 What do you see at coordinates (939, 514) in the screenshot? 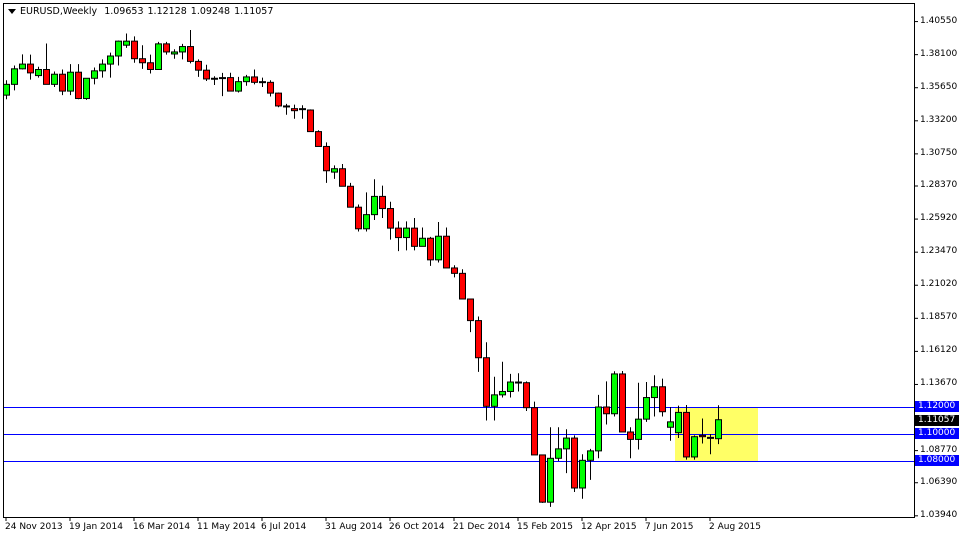
I see `price-axis-label: 1.03940` at bounding box center [939, 514].